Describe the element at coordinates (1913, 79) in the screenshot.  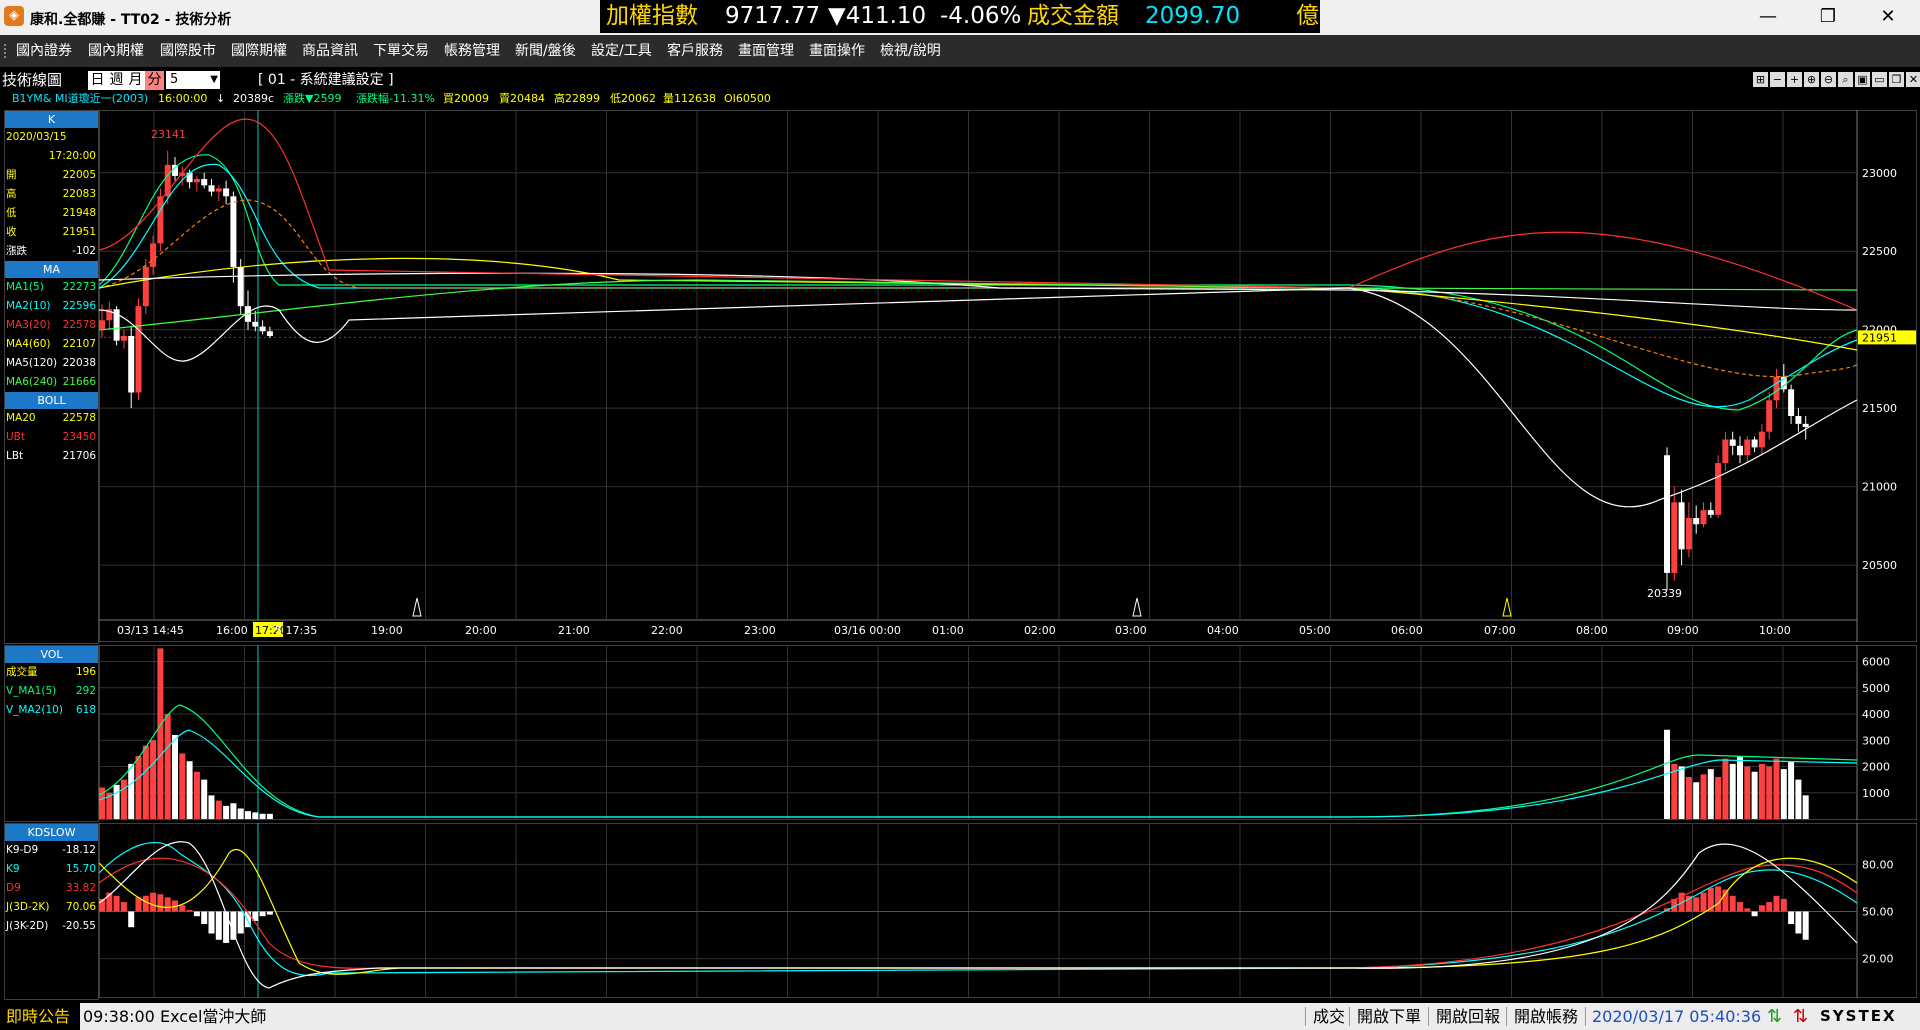
I see `close-chart-icon: ✕` at that location.